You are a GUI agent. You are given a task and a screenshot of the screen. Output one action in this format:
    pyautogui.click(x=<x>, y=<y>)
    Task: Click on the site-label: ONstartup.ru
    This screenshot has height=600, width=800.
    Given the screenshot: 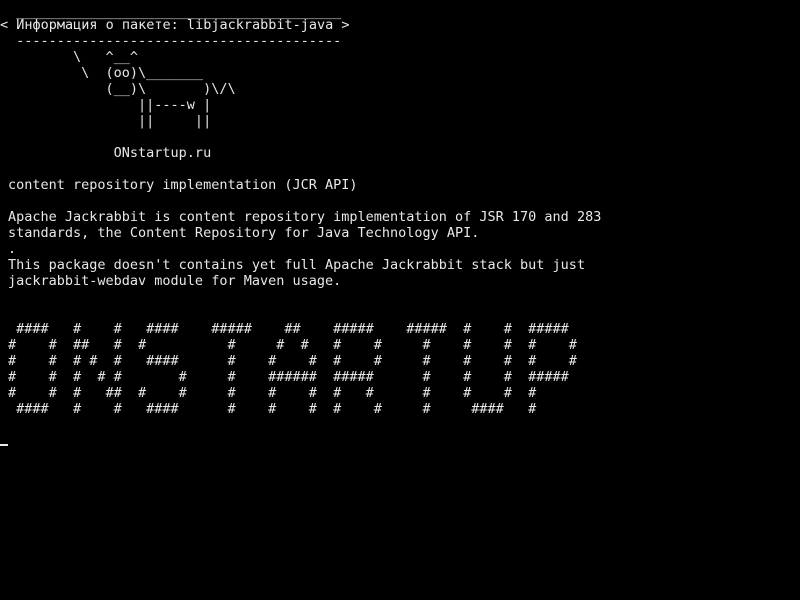 What is the action you would take?
    pyautogui.click(x=110, y=153)
    